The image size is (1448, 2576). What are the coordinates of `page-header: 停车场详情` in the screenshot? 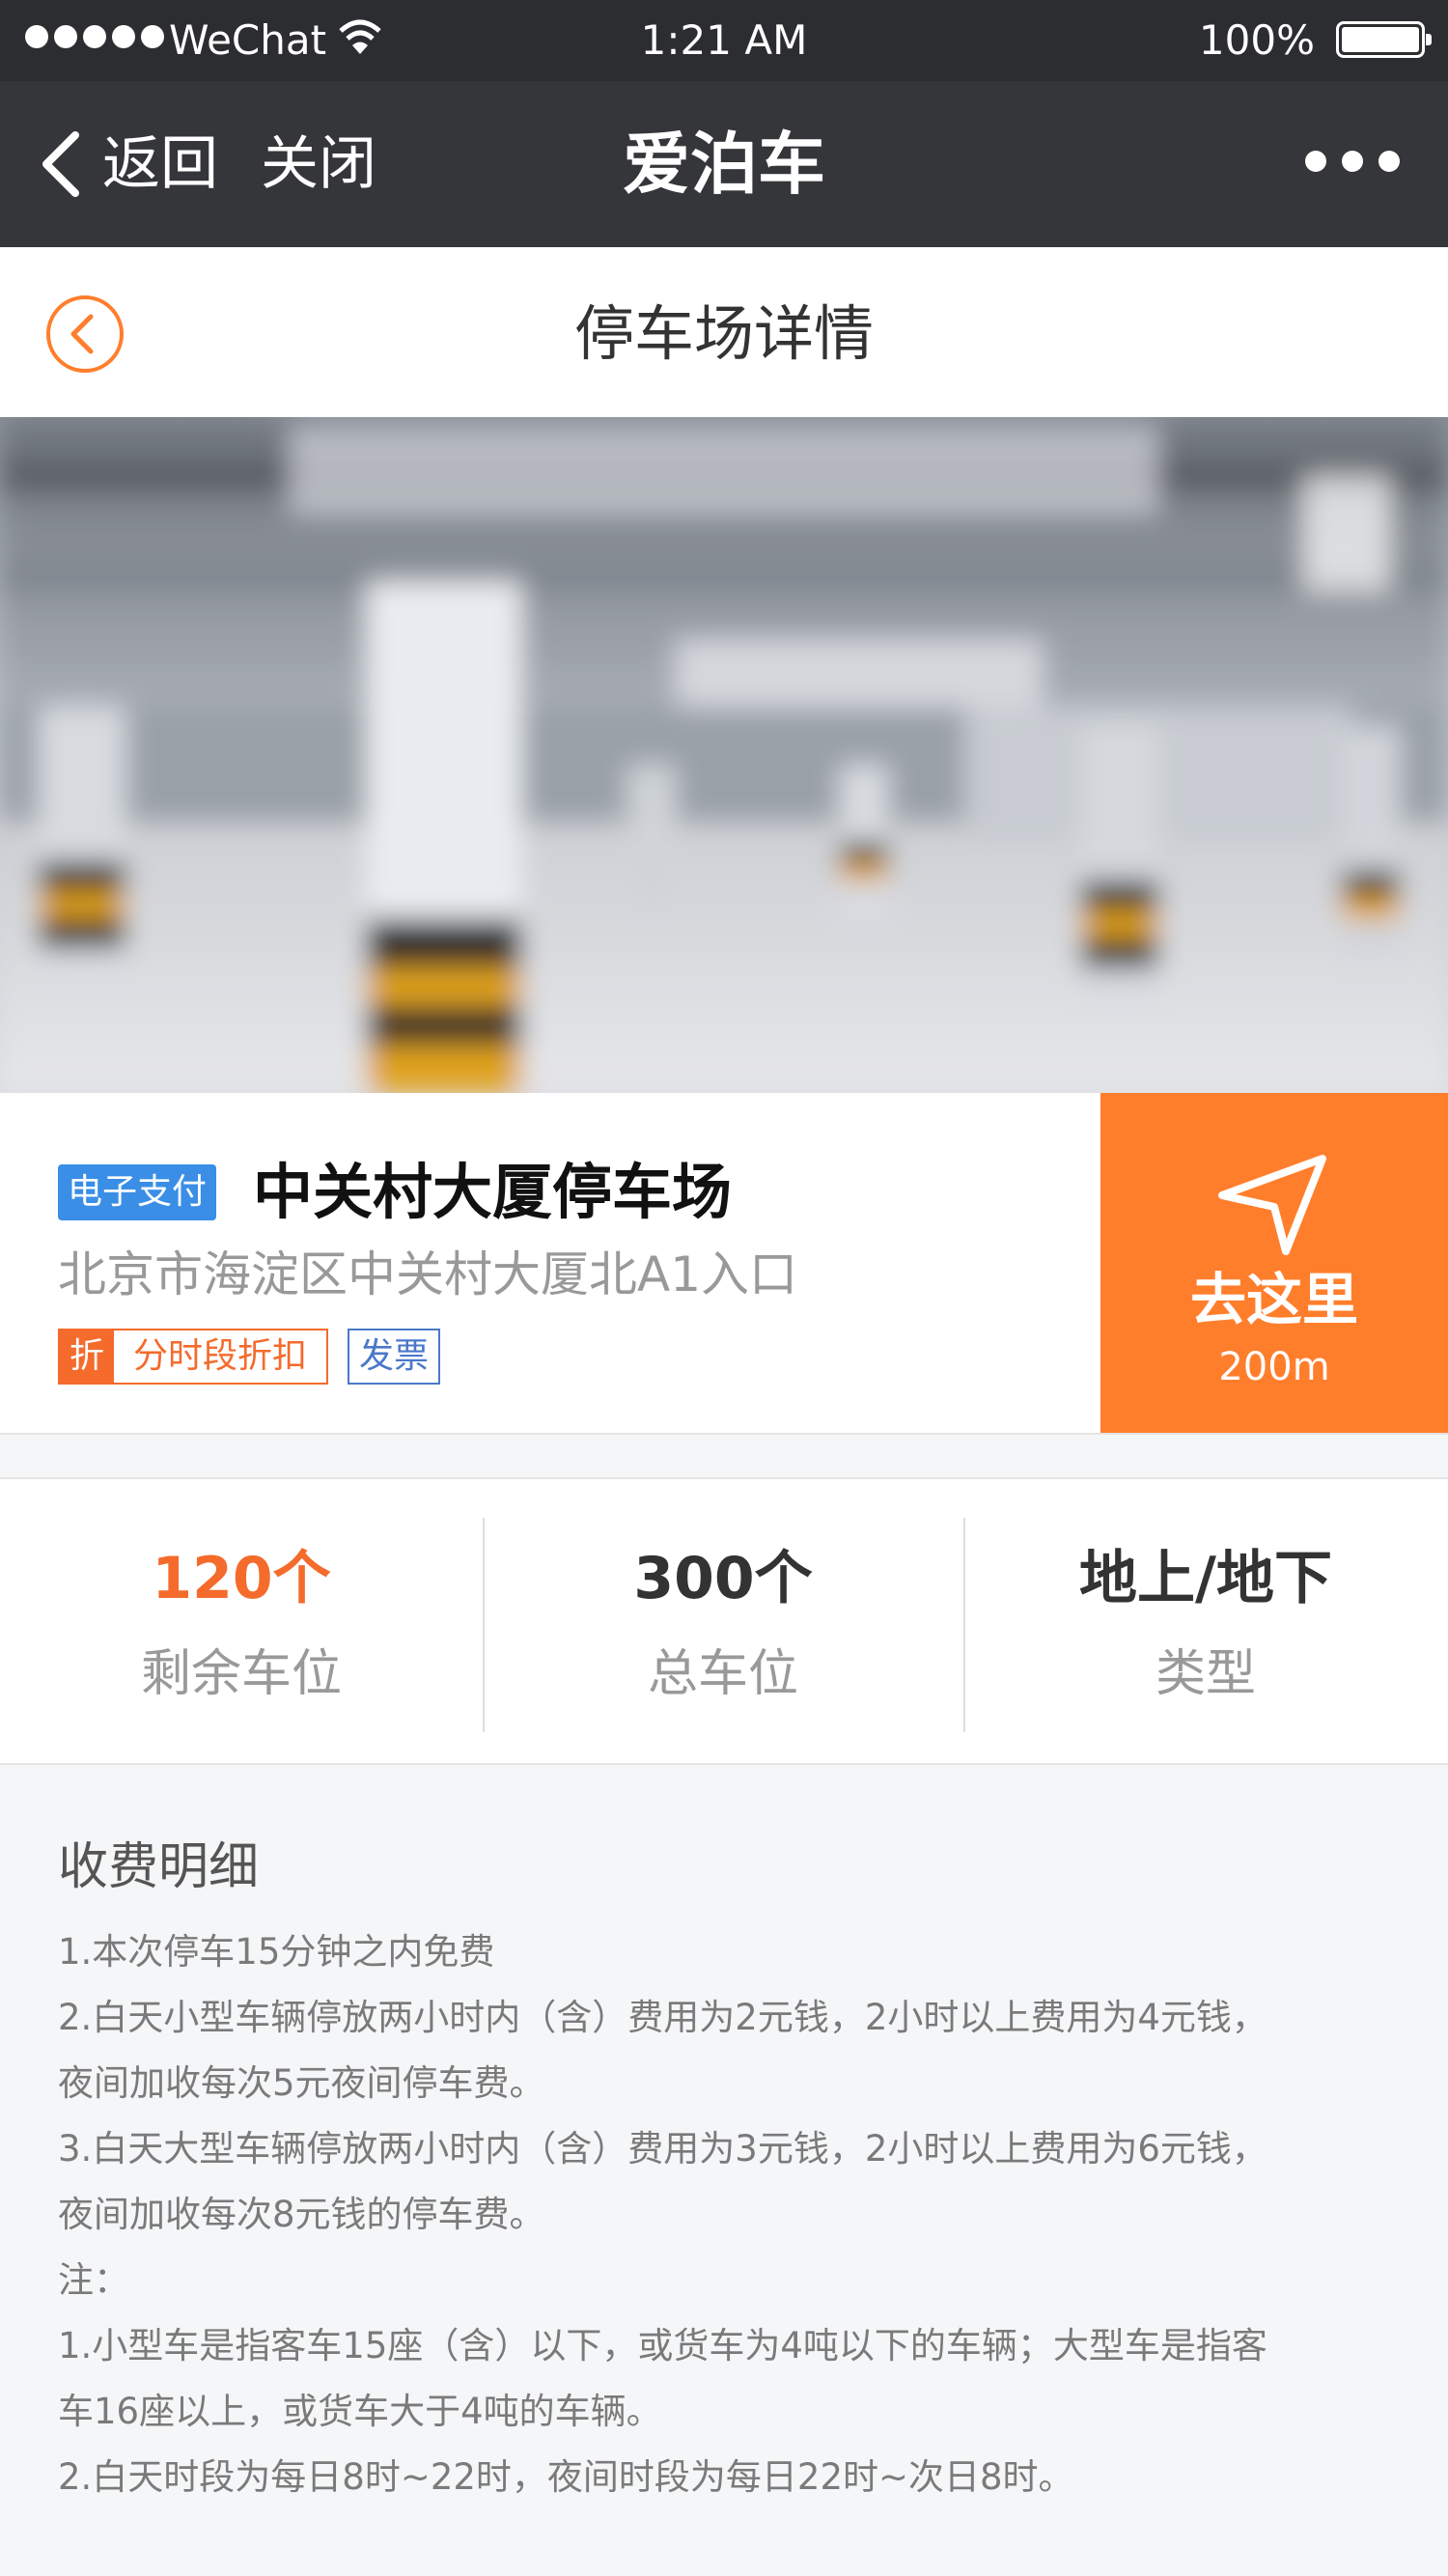 It's located at (724, 332).